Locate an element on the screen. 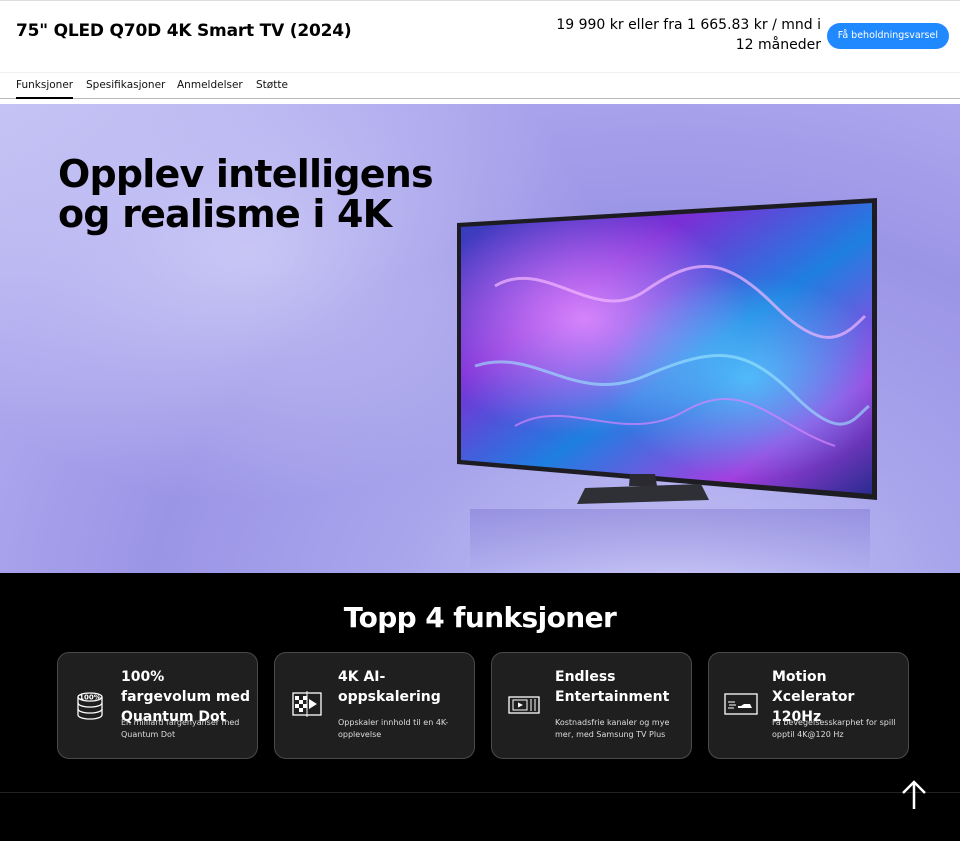 The height and width of the screenshot is (841, 960). feature-desc: En milliard fargenyanser med Quantum Dot is located at coordinates (180, 728).